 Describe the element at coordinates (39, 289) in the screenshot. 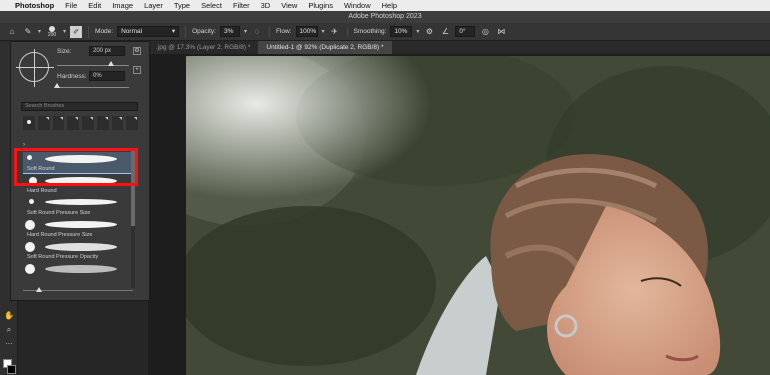

I see `preview-size-slider-knob` at that location.